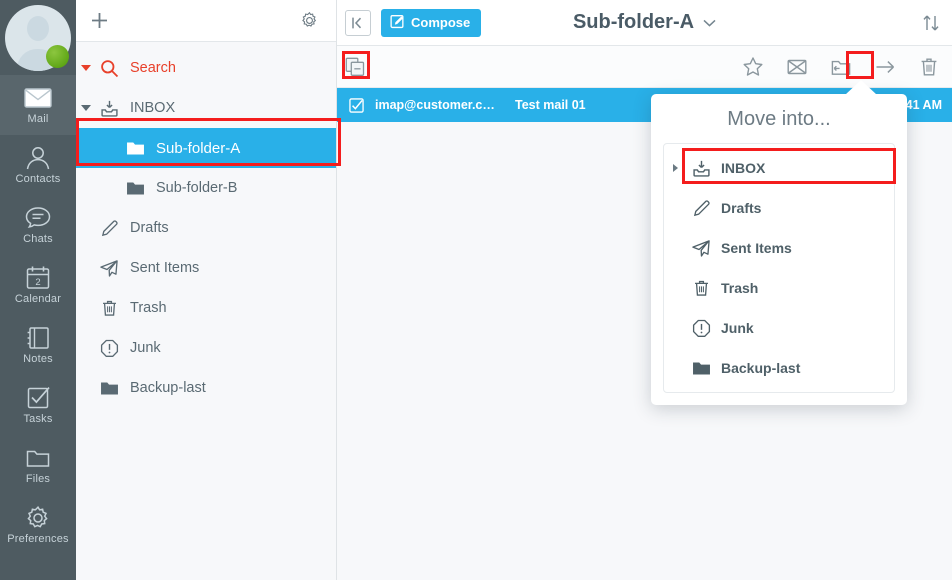 Image resolution: width=952 pixels, height=580 pixels. Describe the element at coordinates (165, 268) in the screenshot. I see `folder-item-label: Sent Items` at that location.